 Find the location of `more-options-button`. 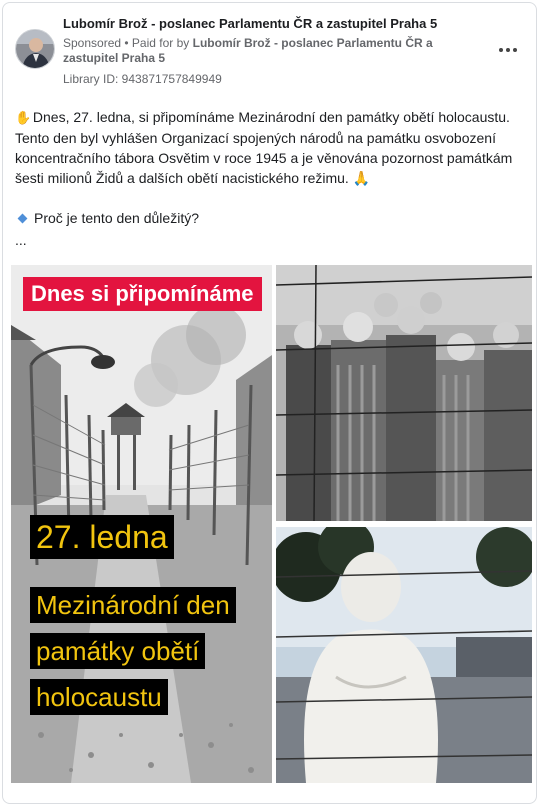

more-options-button is located at coordinates (508, 50).